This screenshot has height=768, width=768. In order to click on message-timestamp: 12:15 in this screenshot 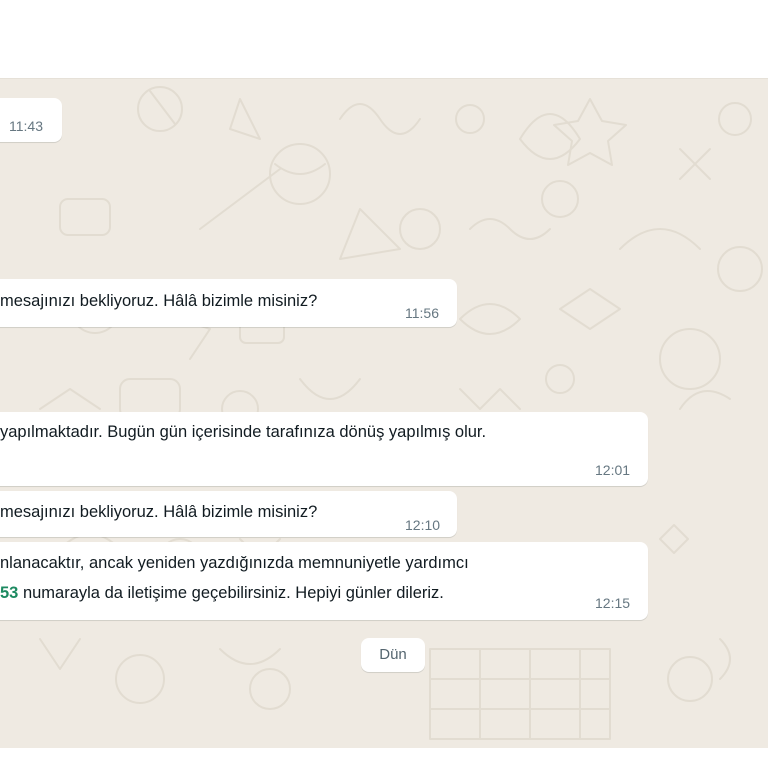, I will do `click(613, 603)`.